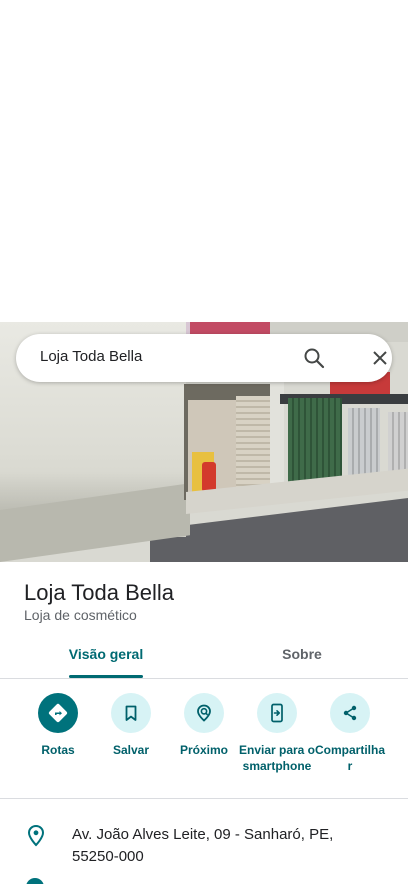  Describe the element at coordinates (204, 713) in the screenshot. I see `nearby-icon` at that location.